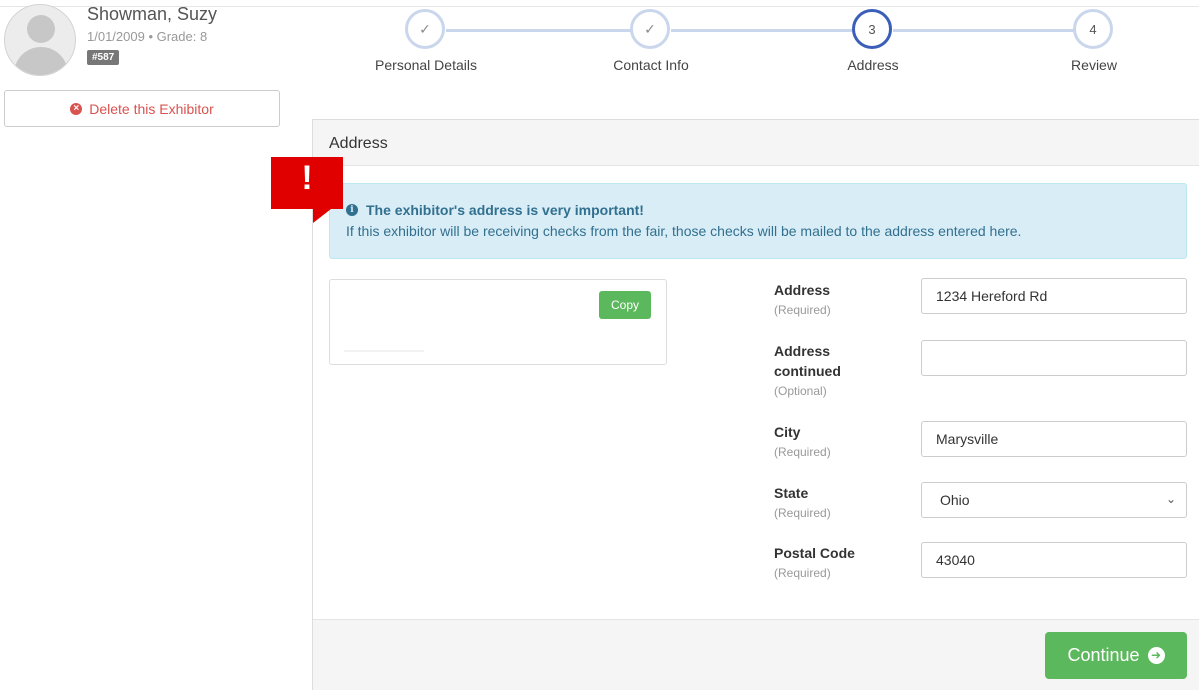  I want to click on step-address: 3, so click(872, 29).